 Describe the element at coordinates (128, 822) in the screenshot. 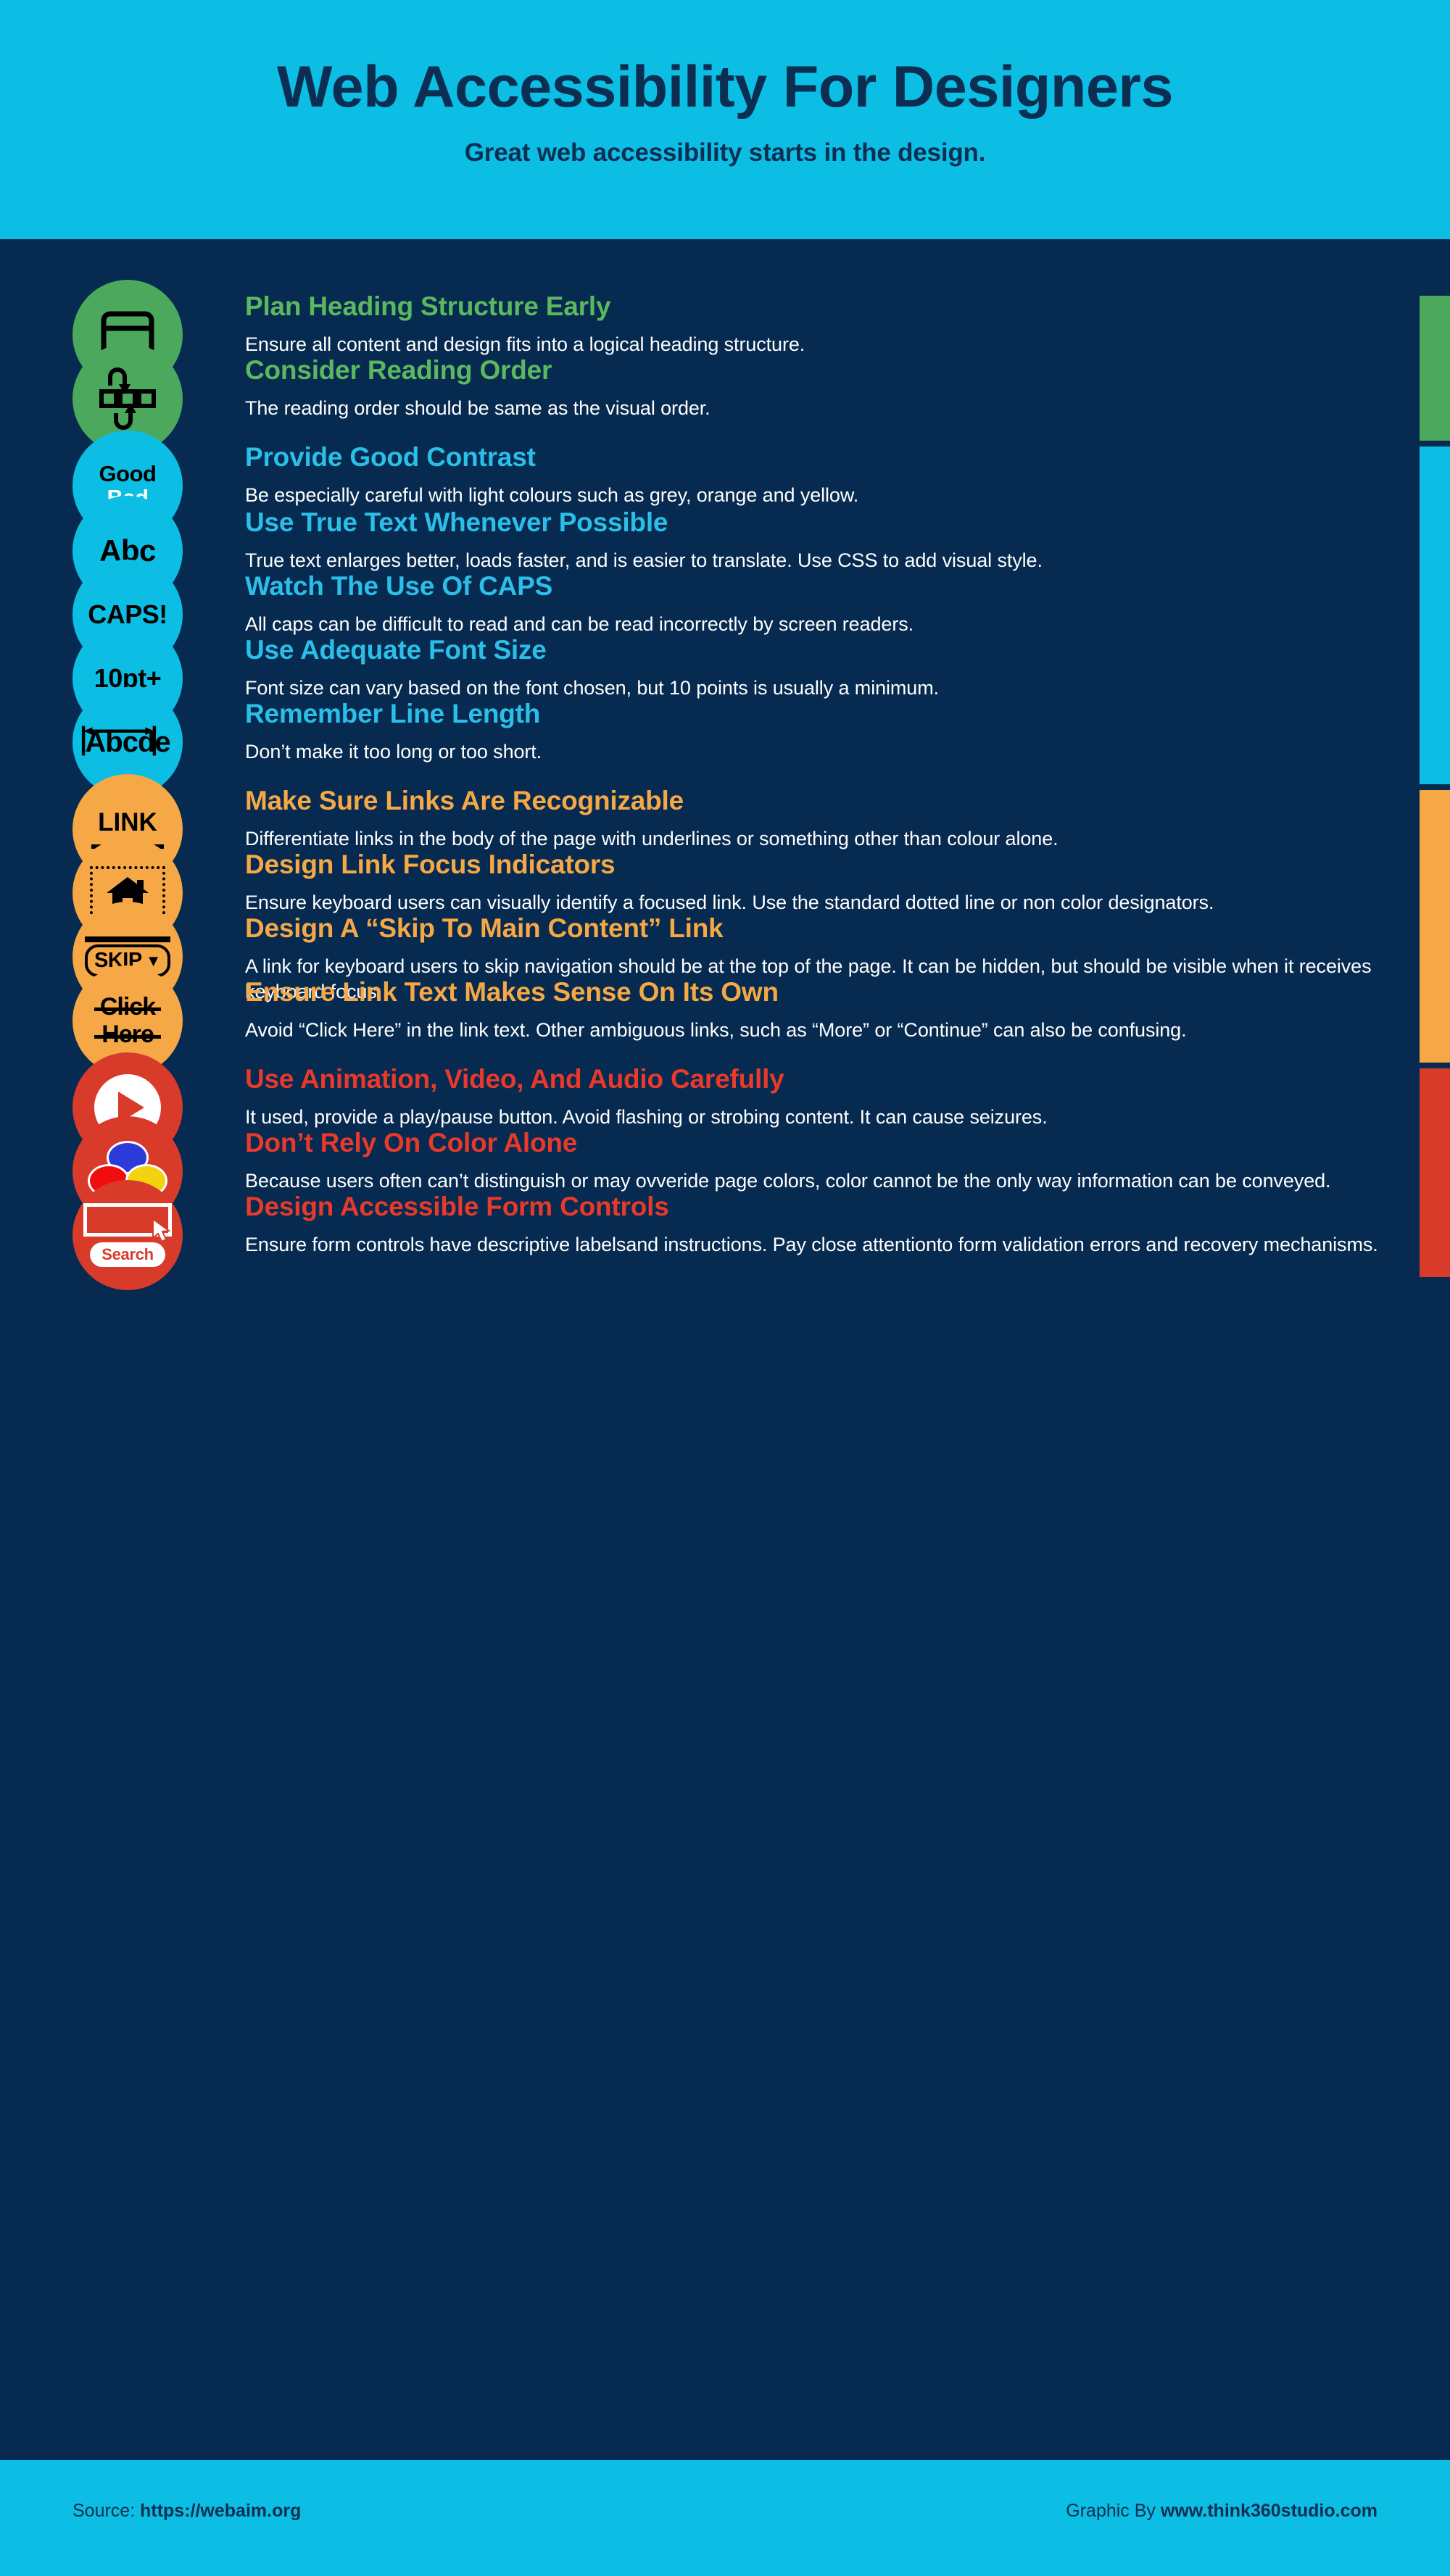

I see `link-label: LINK` at that location.